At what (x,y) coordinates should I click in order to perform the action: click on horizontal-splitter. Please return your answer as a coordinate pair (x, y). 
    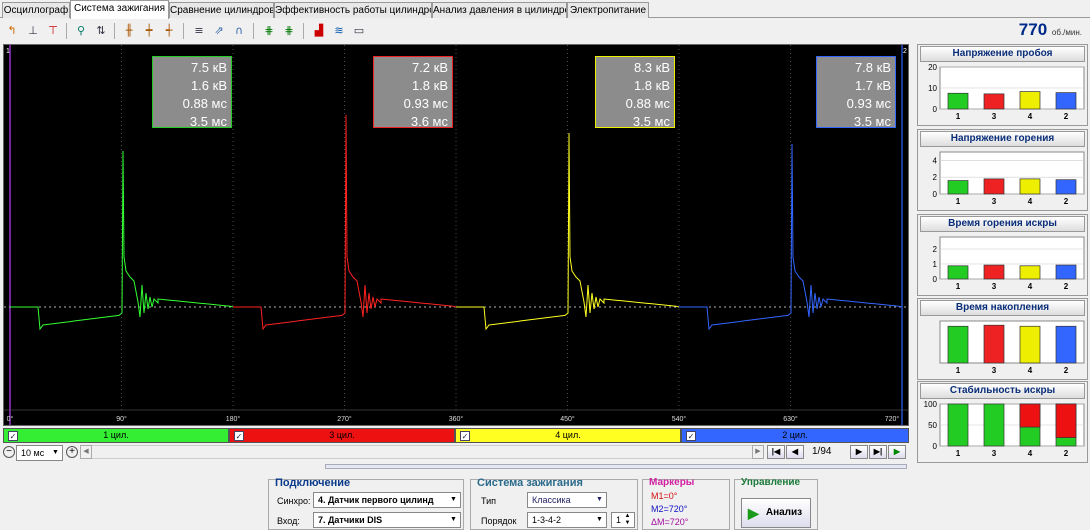
    Looking at the image, I should click on (616, 466).